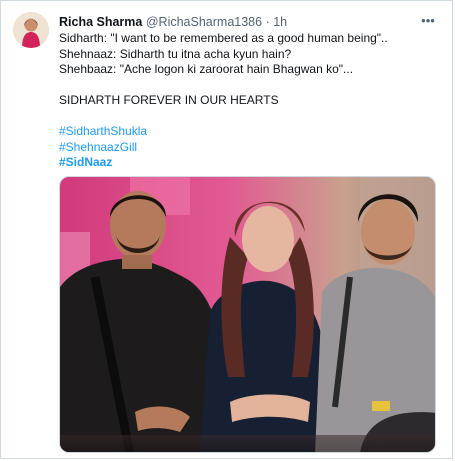 Image resolution: width=455 pixels, height=461 pixels. What do you see at coordinates (247, 132) in the screenshot?
I see `hashtag-link: #SidharthShukla` at bounding box center [247, 132].